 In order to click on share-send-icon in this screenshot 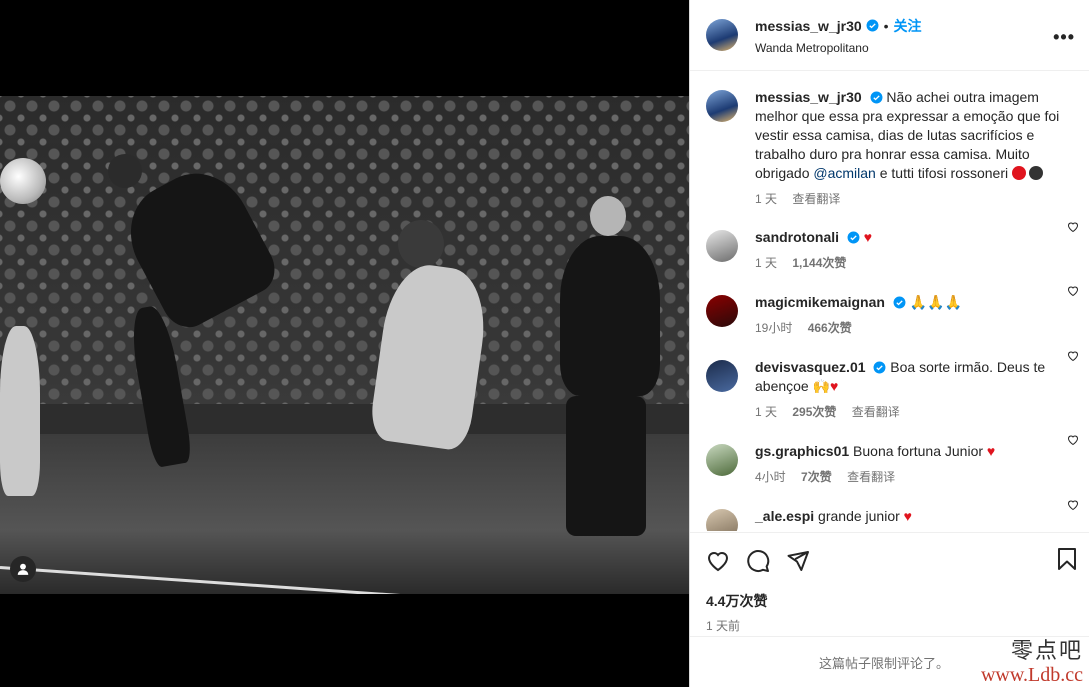, I will do `click(798, 561)`.